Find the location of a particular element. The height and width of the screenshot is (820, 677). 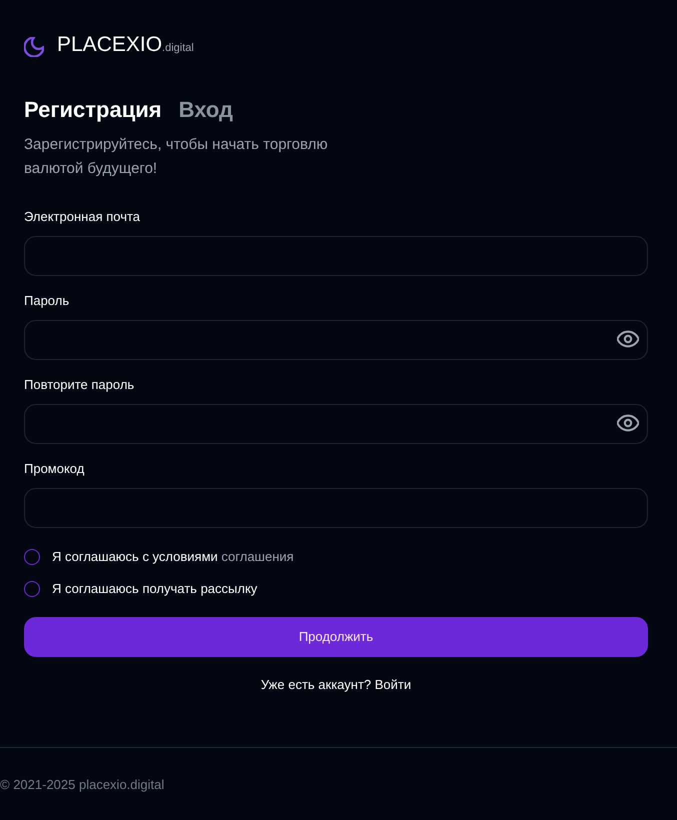

tab: Вход is located at coordinates (206, 110).